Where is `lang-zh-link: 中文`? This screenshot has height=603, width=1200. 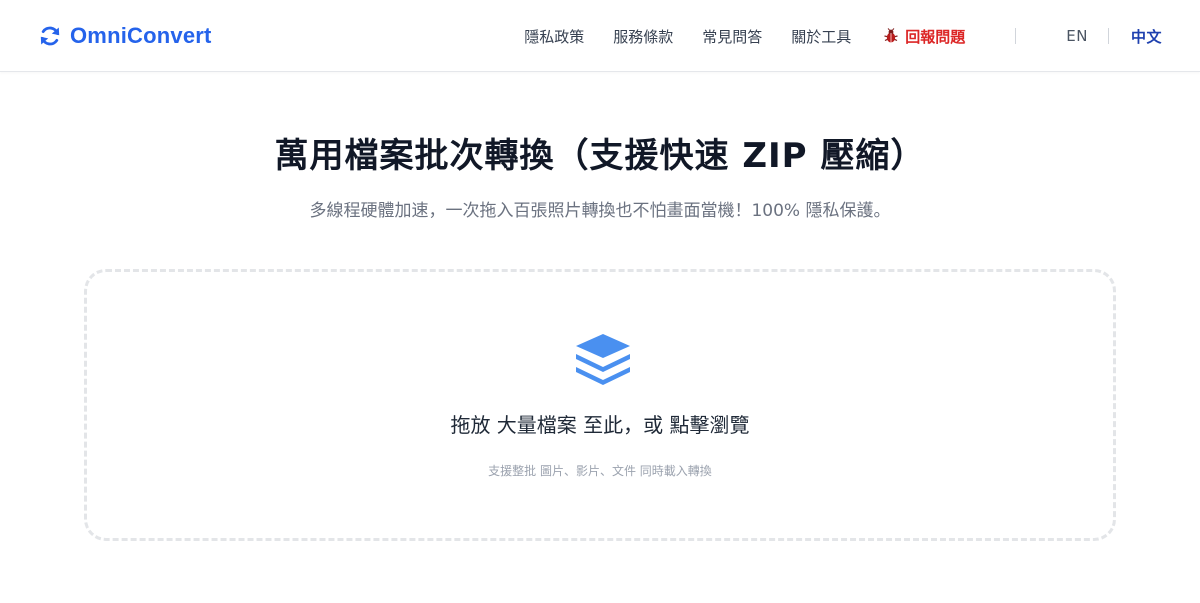
lang-zh-link: 中文 is located at coordinates (1146, 36).